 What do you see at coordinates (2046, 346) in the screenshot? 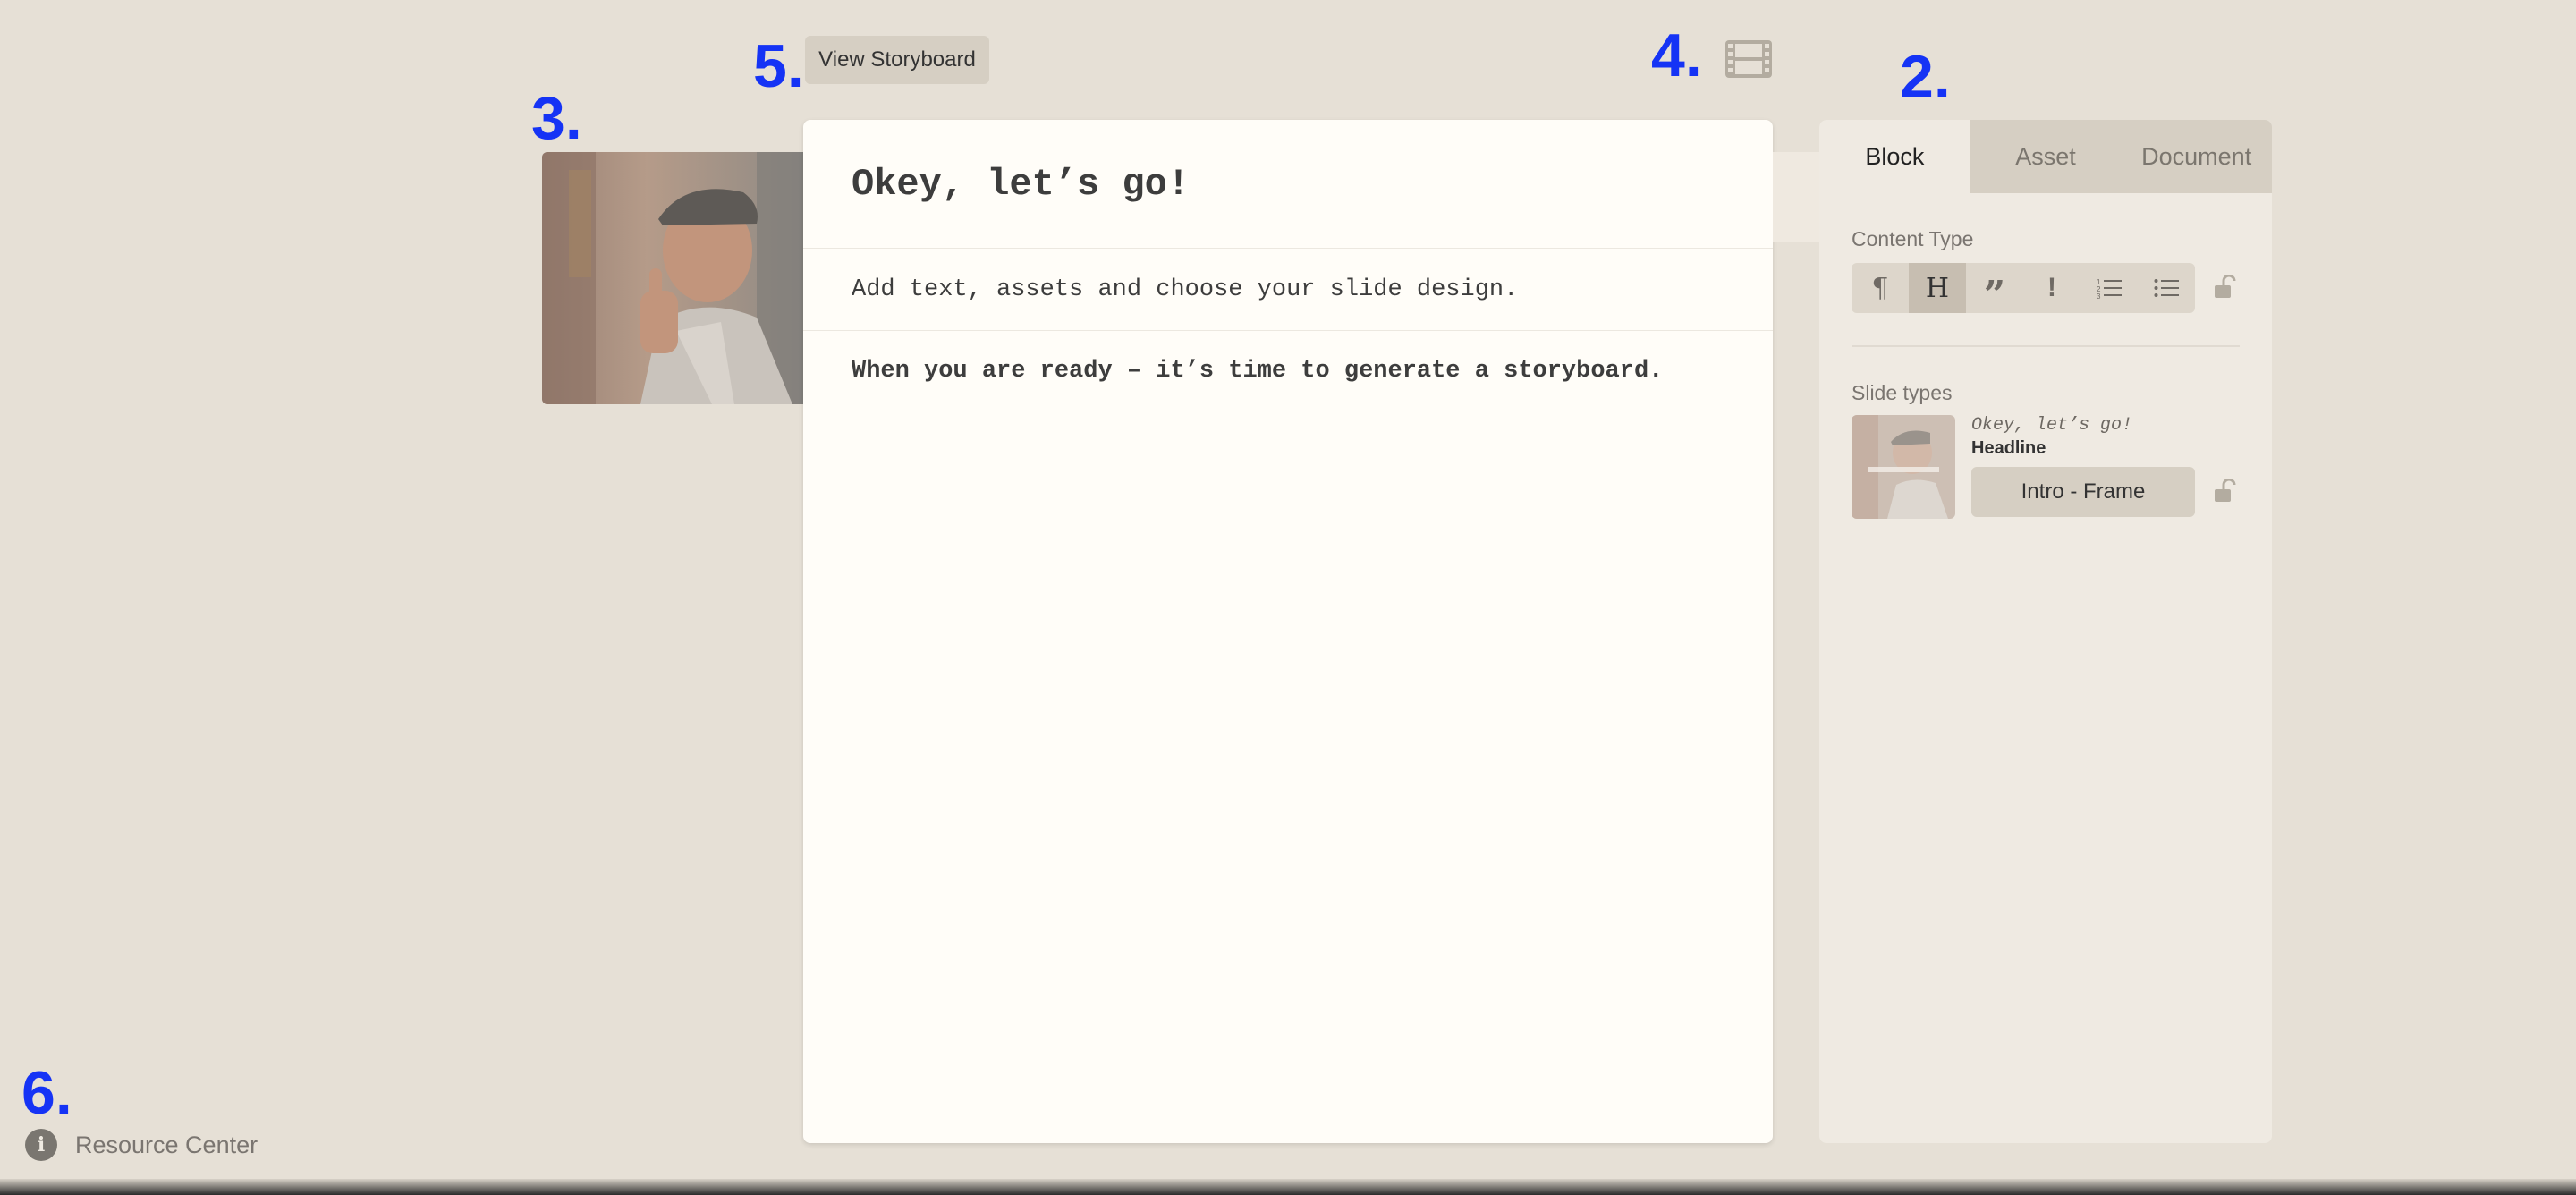
I see `section-divider` at bounding box center [2046, 346].